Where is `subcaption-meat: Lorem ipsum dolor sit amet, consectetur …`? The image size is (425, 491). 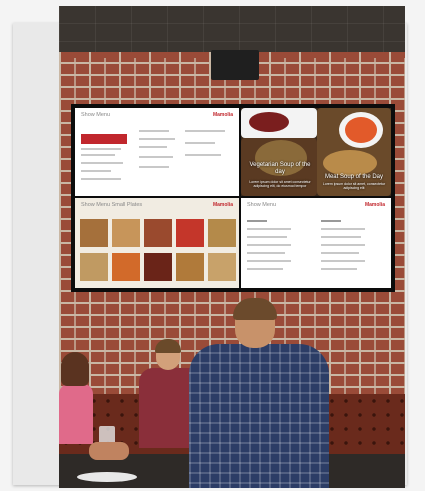
subcaption-meat: Lorem ipsum dolor sit amet, consectetur … is located at coordinates (354, 186).